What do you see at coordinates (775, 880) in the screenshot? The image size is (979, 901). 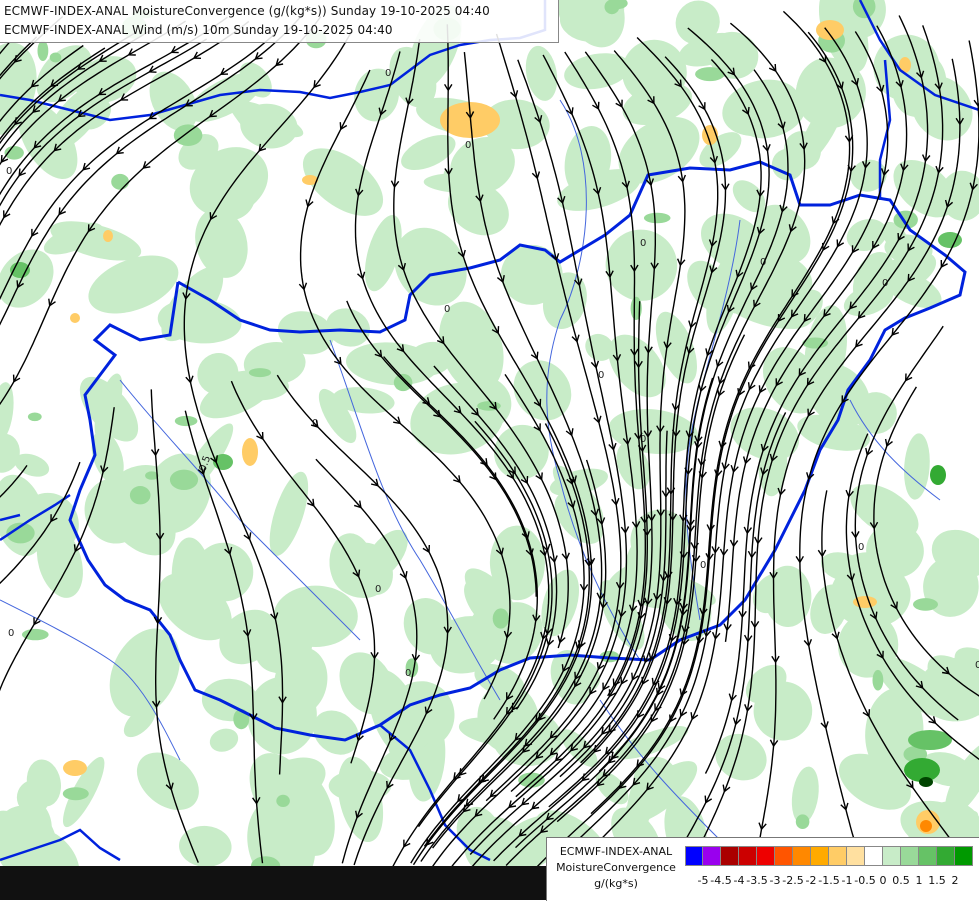 I see `legend-tick-label: -3` at bounding box center [775, 880].